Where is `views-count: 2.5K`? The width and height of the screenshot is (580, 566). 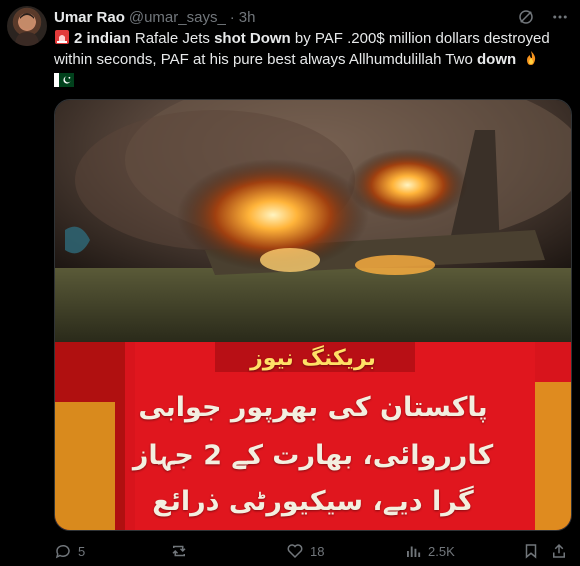 views-count: 2.5K is located at coordinates (441, 551).